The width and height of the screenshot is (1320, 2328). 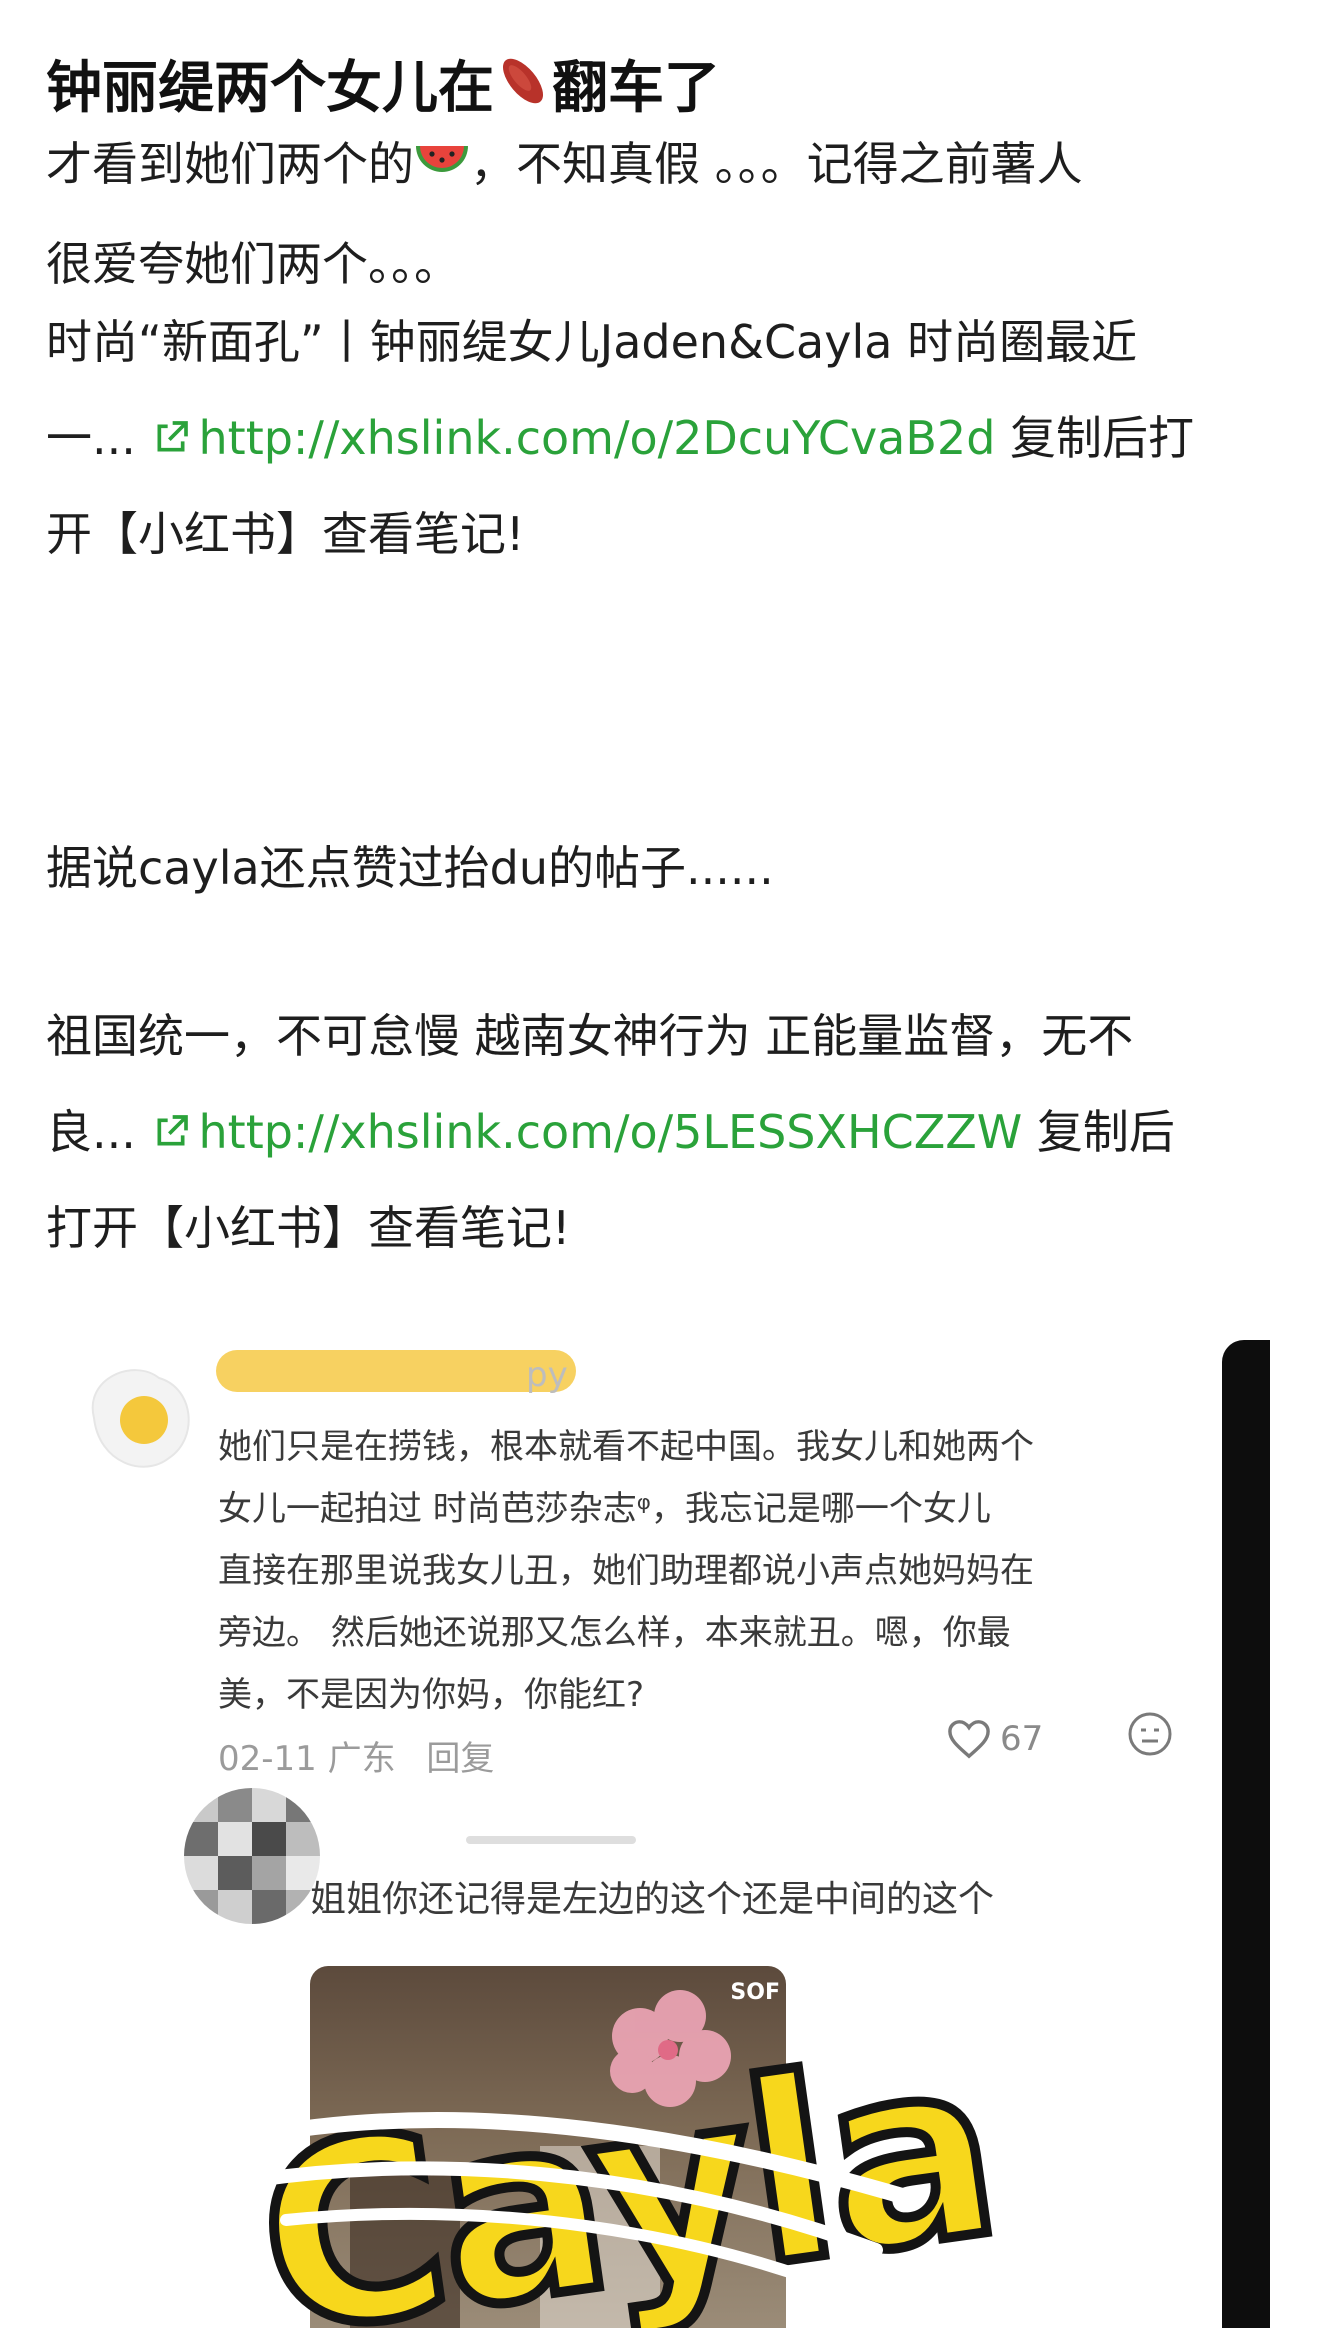 What do you see at coordinates (442, 168) in the screenshot?
I see `watermelon-icon` at bounding box center [442, 168].